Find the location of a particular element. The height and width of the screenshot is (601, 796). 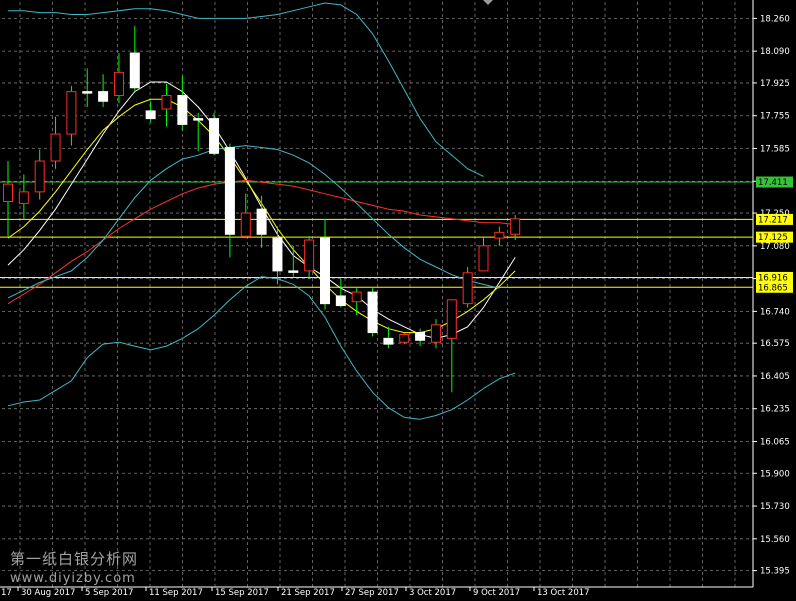

y-tick-label: 17.925 is located at coordinates (775, 84).